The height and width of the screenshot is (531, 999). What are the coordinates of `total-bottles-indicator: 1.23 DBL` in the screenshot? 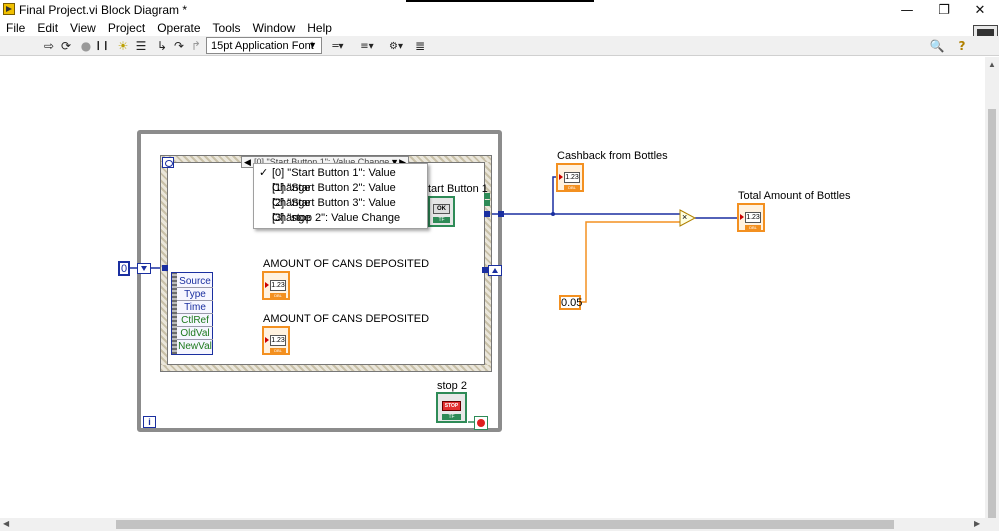 It's located at (751, 217).